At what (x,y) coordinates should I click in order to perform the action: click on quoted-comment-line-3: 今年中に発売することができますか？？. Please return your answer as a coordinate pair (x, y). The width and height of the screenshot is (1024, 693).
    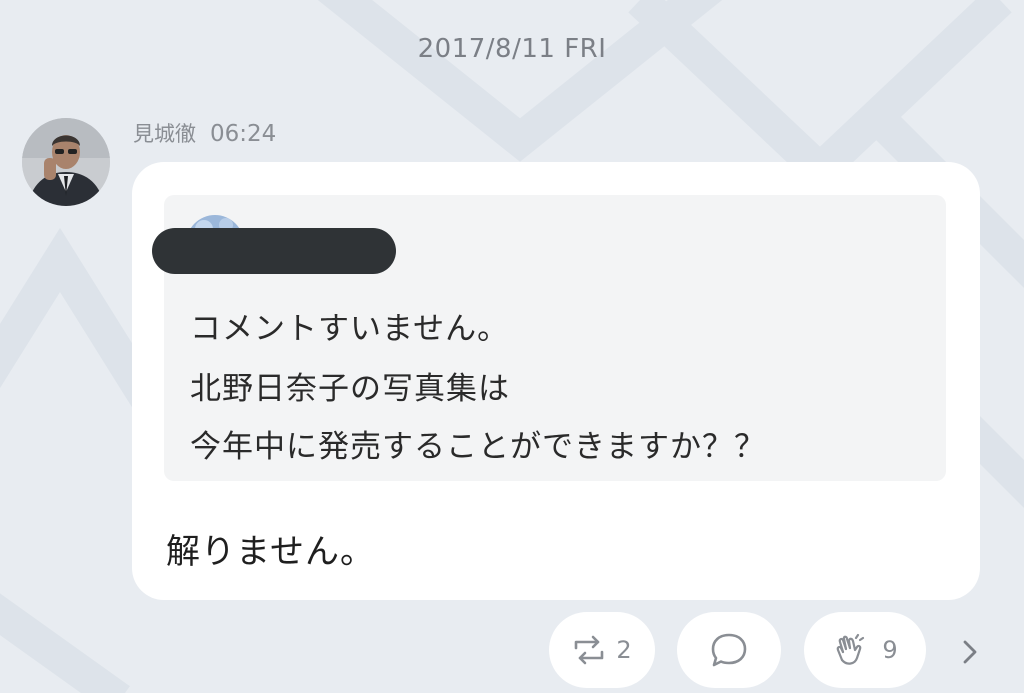
    Looking at the image, I should click on (478, 447).